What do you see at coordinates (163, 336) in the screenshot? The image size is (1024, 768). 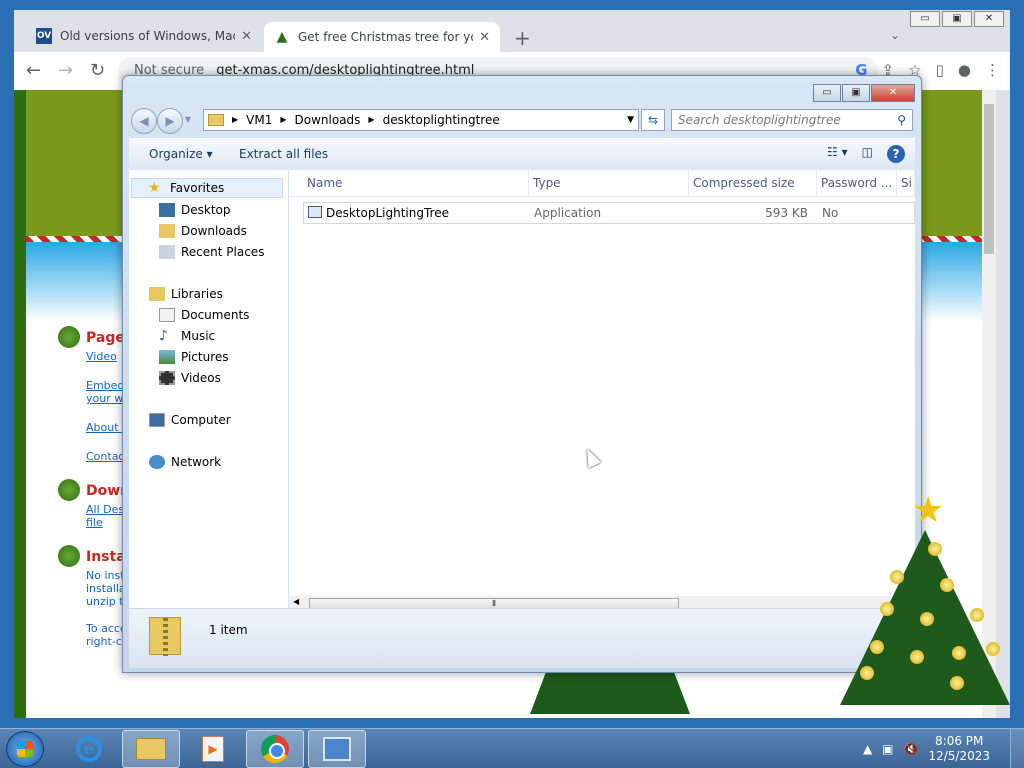 I see `music-icon: ♪` at bounding box center [163, 336].